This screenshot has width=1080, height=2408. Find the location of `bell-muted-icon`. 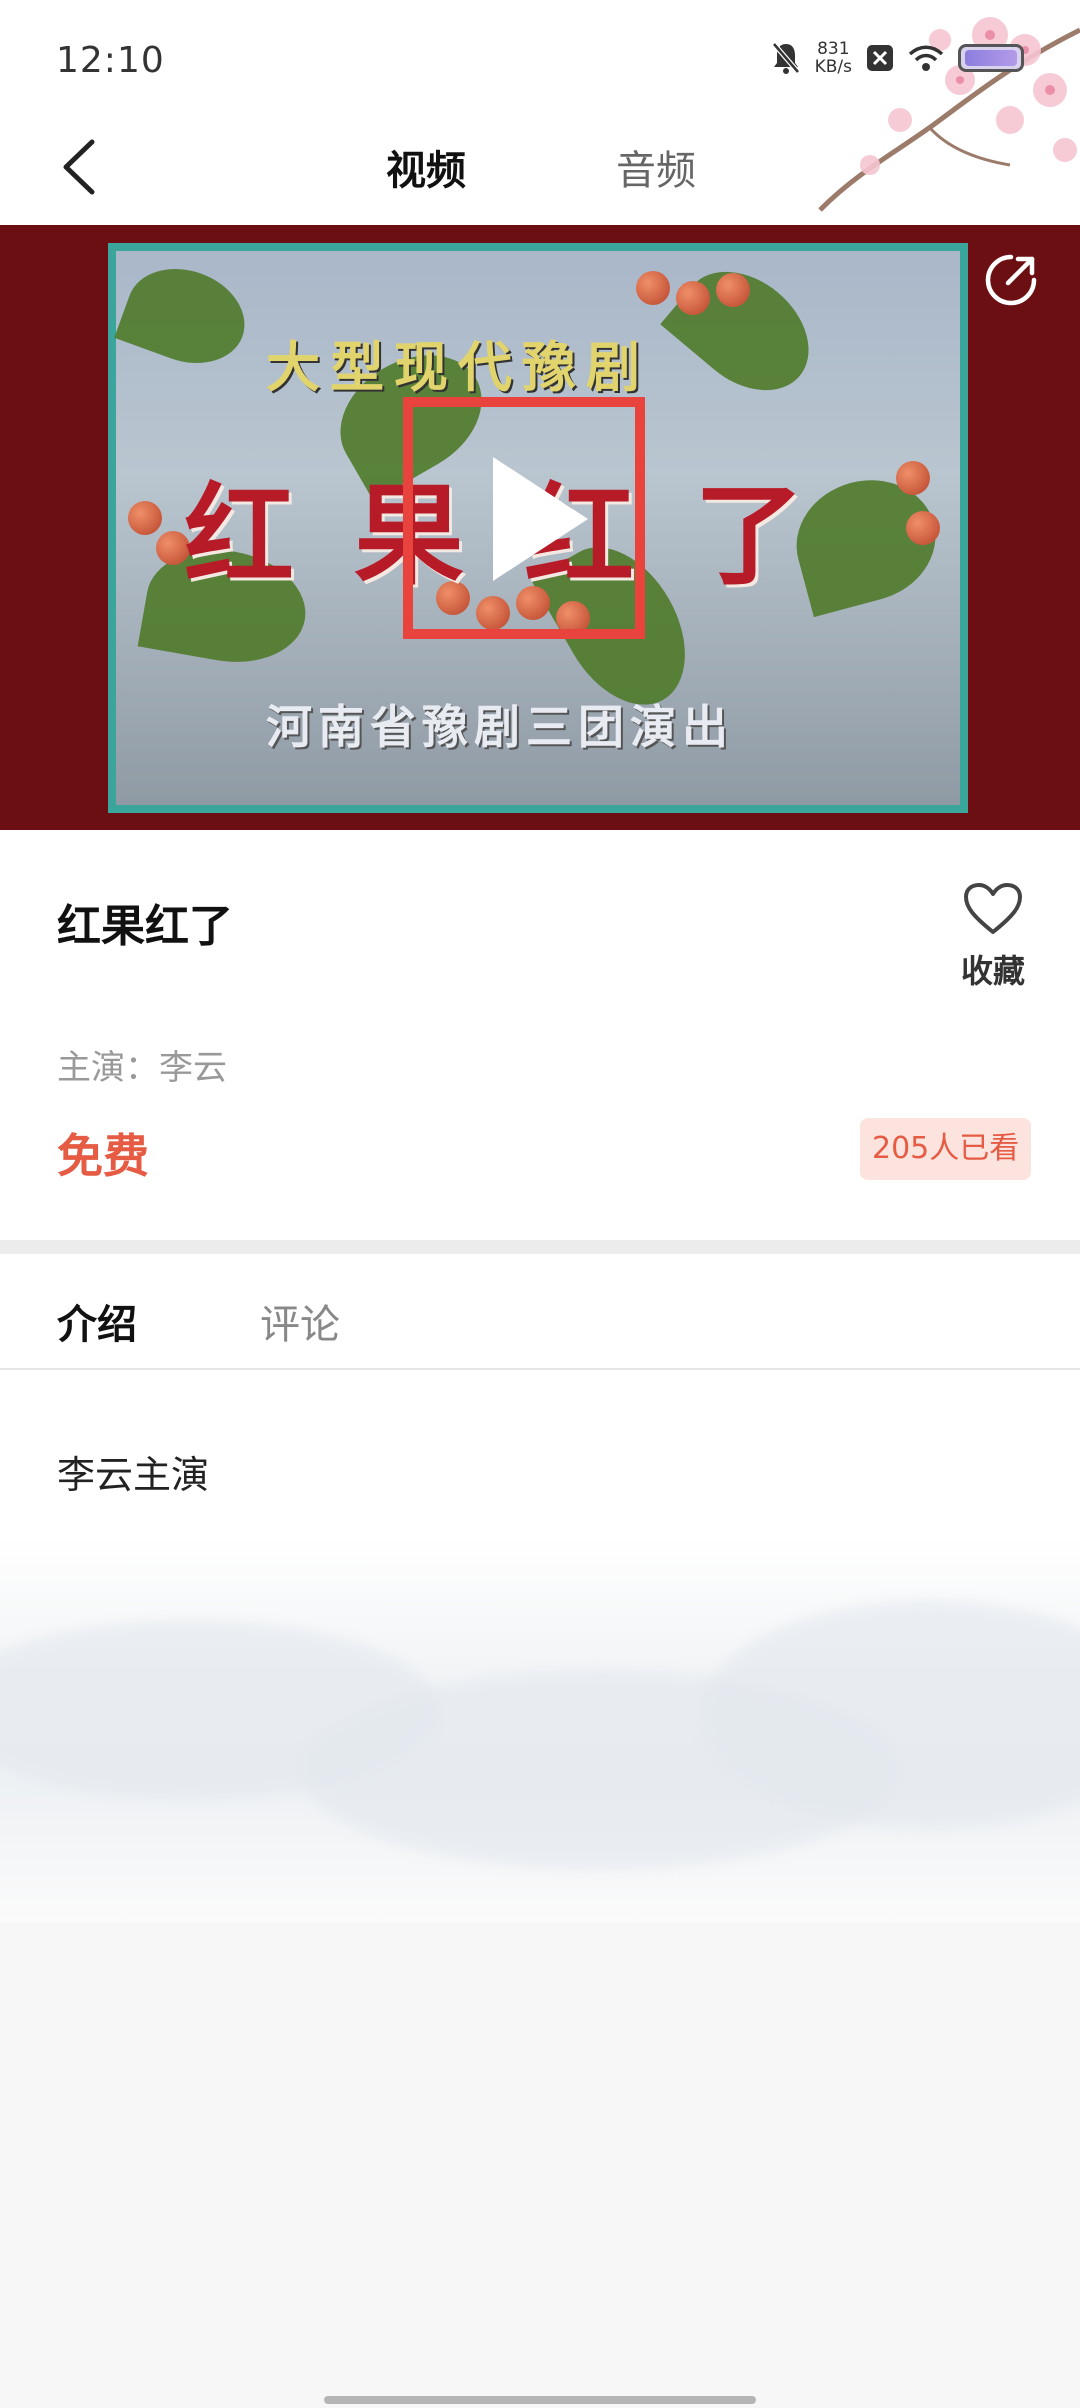

bell-muted-icon is located at coordinates (785, 58).